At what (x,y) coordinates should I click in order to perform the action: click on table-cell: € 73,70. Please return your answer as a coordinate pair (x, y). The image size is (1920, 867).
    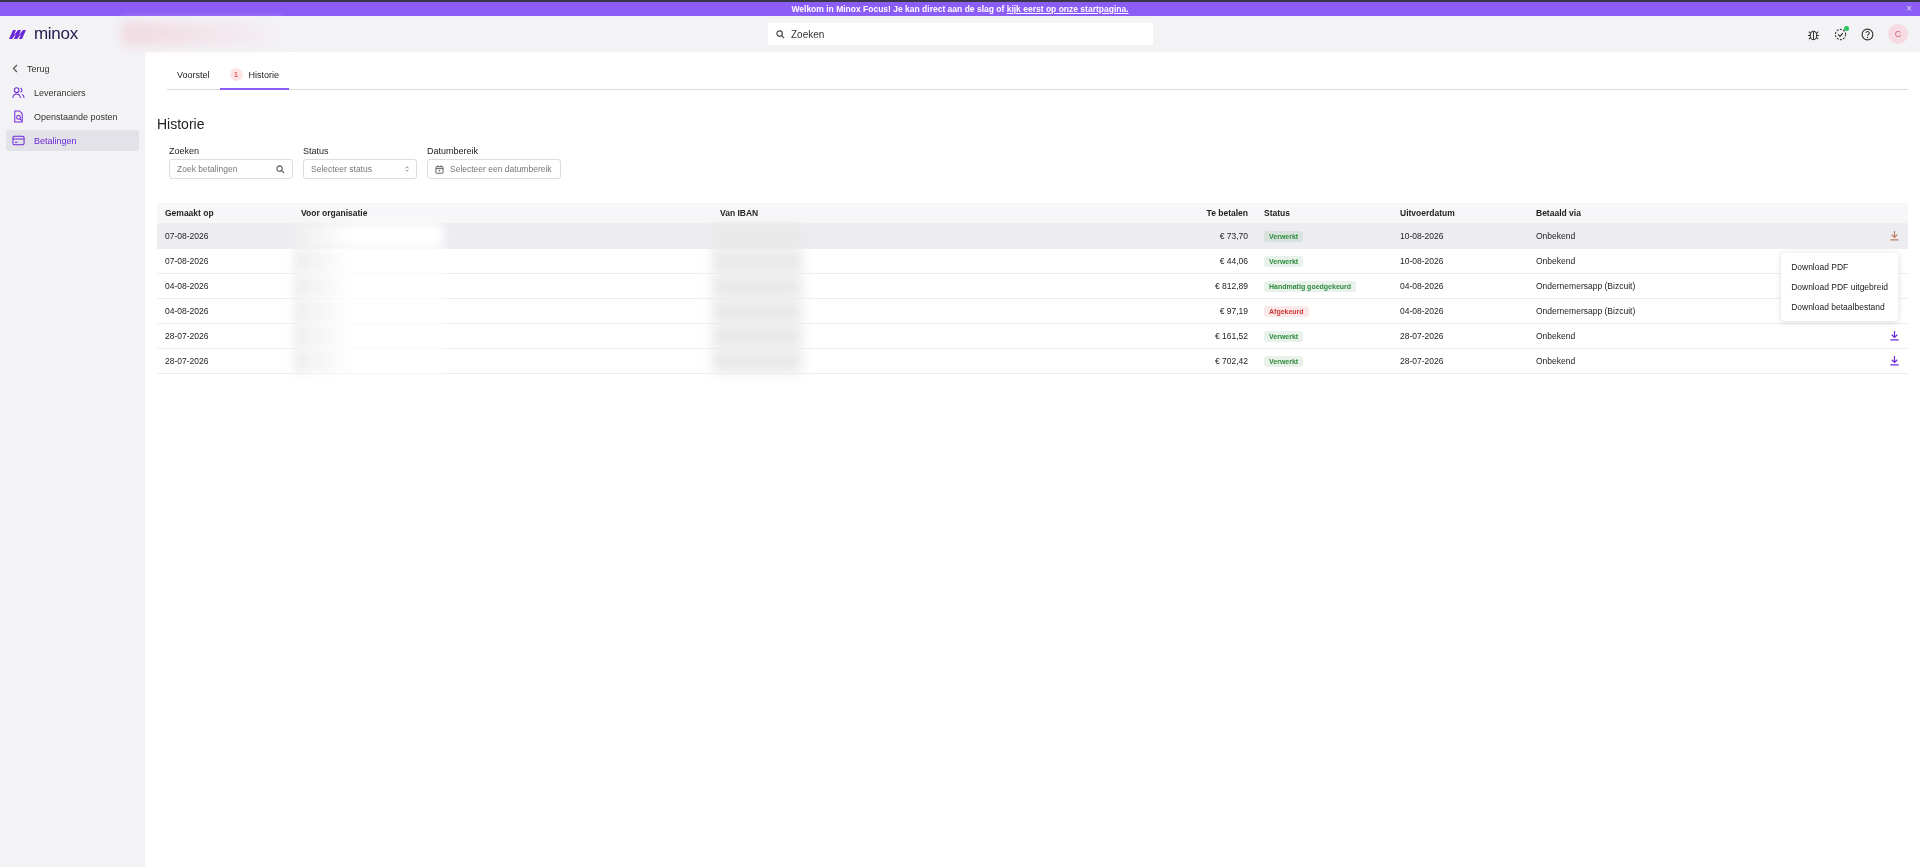
    Looking at the image, I should click on (1202, 236).